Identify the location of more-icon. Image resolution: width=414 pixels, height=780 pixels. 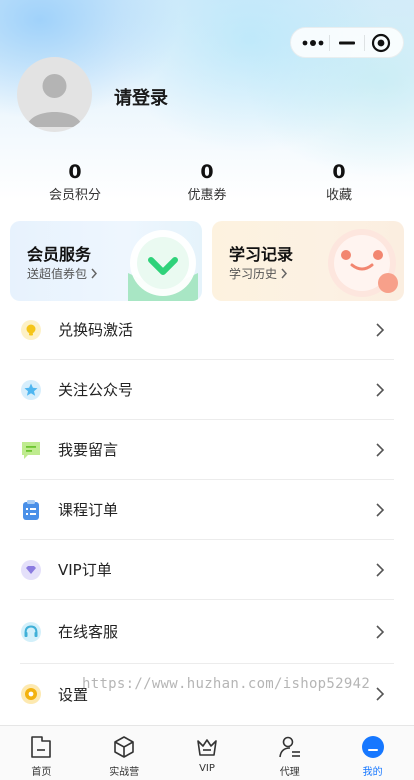
(313, 43).